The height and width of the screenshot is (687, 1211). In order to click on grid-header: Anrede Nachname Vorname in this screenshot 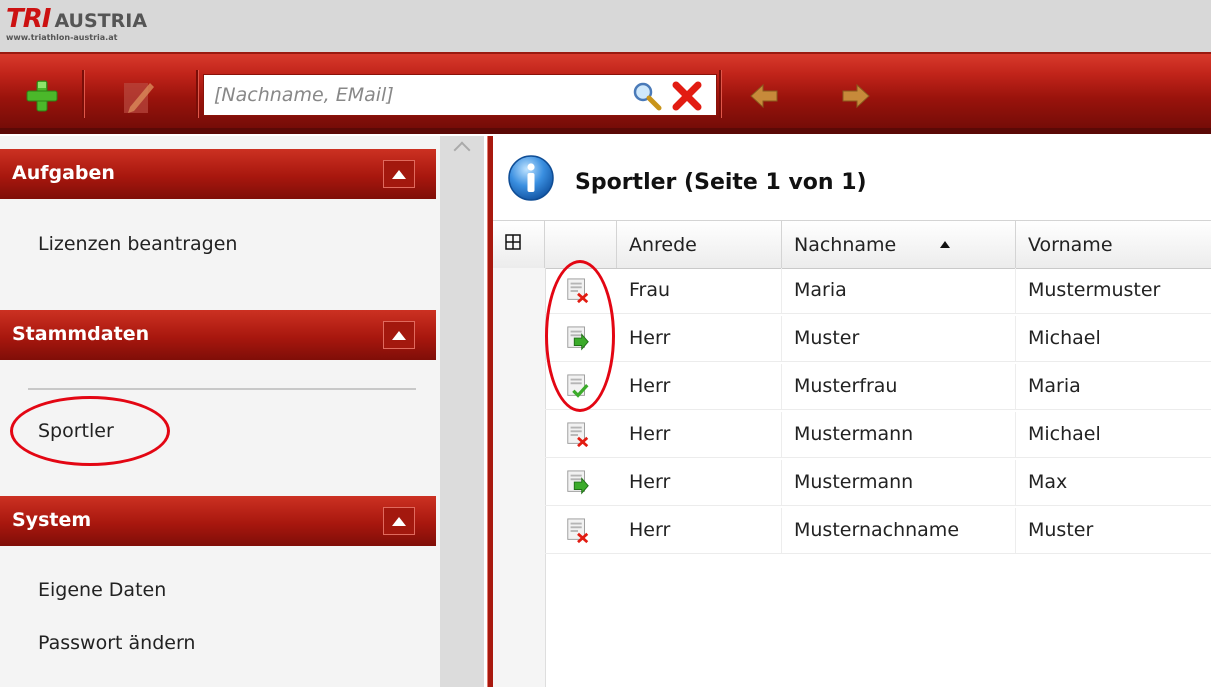, I will do `click(852, 244)`.